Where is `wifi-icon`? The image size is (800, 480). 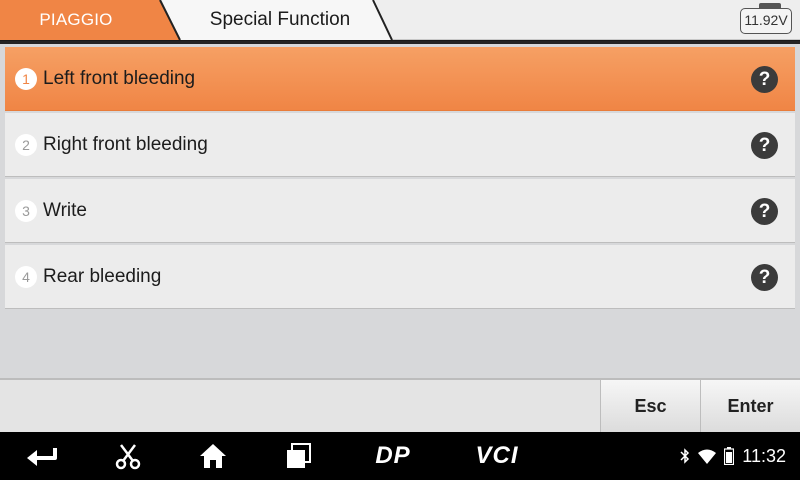
wifi-icon is located at coordinates (707, 456).